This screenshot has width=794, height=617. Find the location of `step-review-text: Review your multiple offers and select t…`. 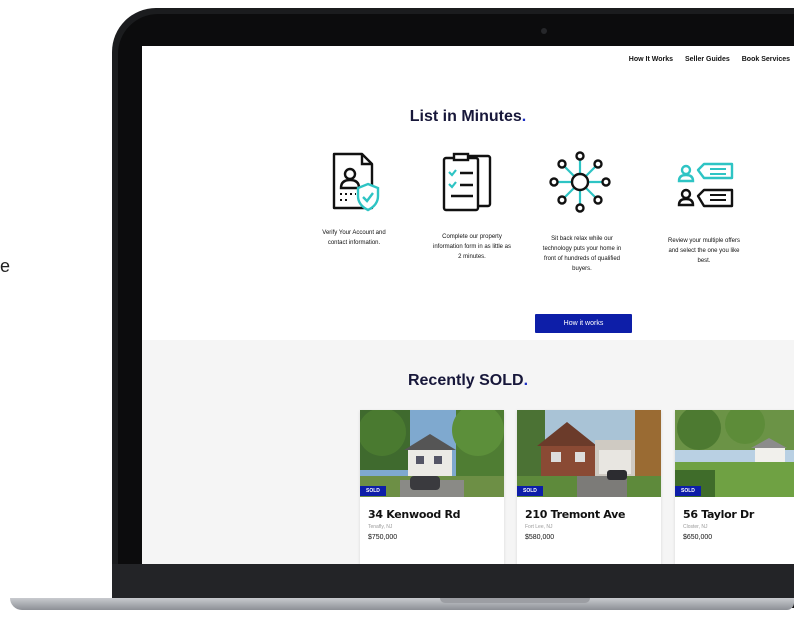

step-review-text: Review your multiple offers and select t… is located at coordinates (704, 251).